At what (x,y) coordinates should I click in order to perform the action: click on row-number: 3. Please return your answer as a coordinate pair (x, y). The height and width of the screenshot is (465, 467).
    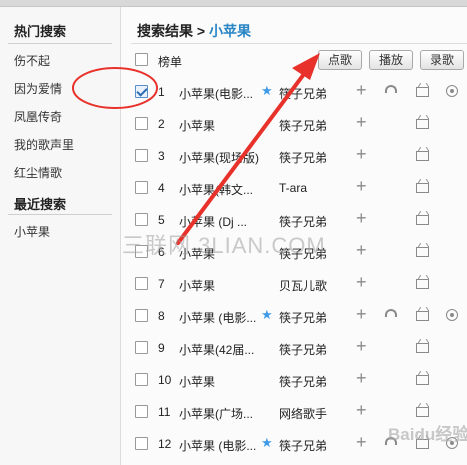
    Looking at the image, I should click on (161, 156).